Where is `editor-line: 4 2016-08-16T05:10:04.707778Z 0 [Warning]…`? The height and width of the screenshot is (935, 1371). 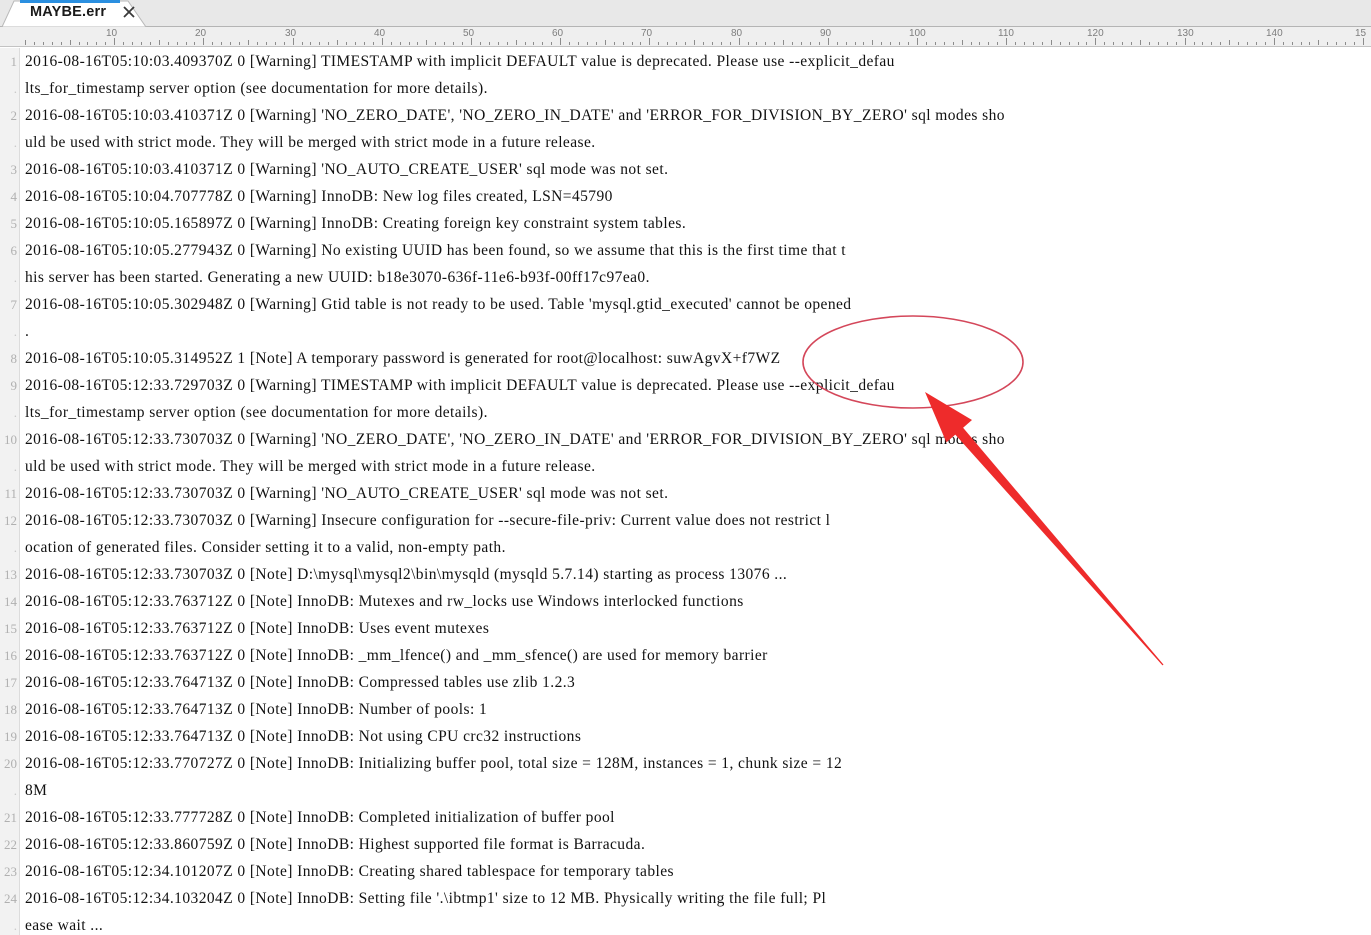 editor-line: 4 2016-08-16T05:10:04.707778Z 0 [Warning]… is located at coordinates (685, 196).